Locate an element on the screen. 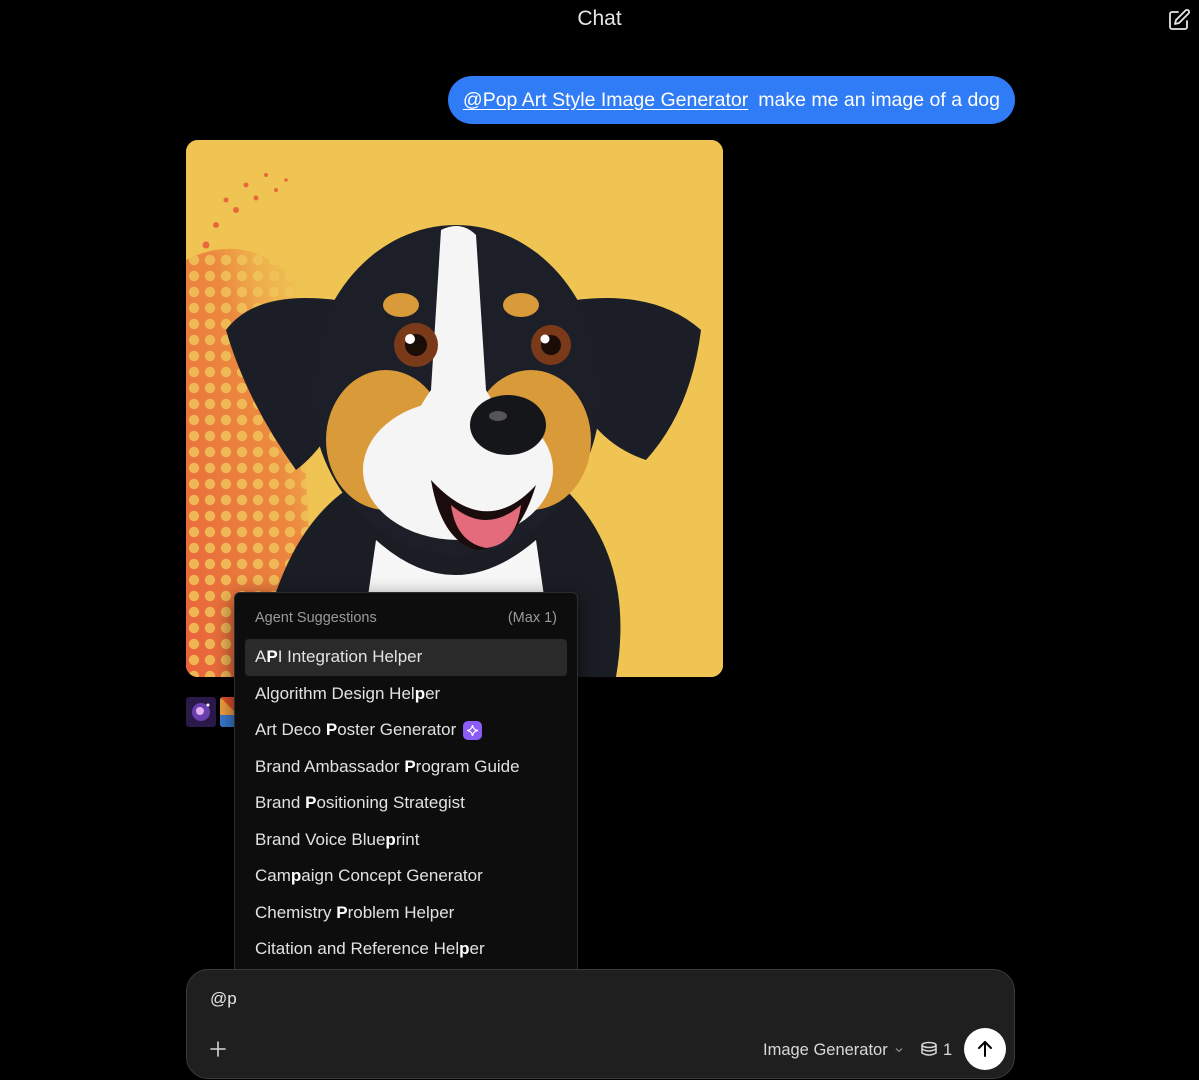 The width and height of the screenshot is (1199, 1080). suggestion-label: Brand Positioning Strategist is located at coordinates (360, 803).